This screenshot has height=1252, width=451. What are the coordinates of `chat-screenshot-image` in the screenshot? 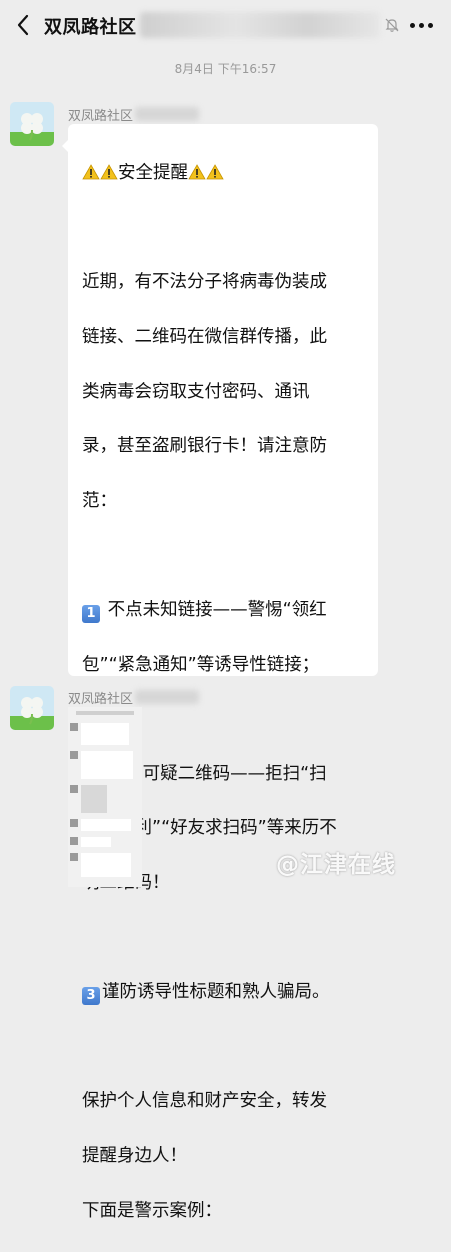 It's located at (105, 797).